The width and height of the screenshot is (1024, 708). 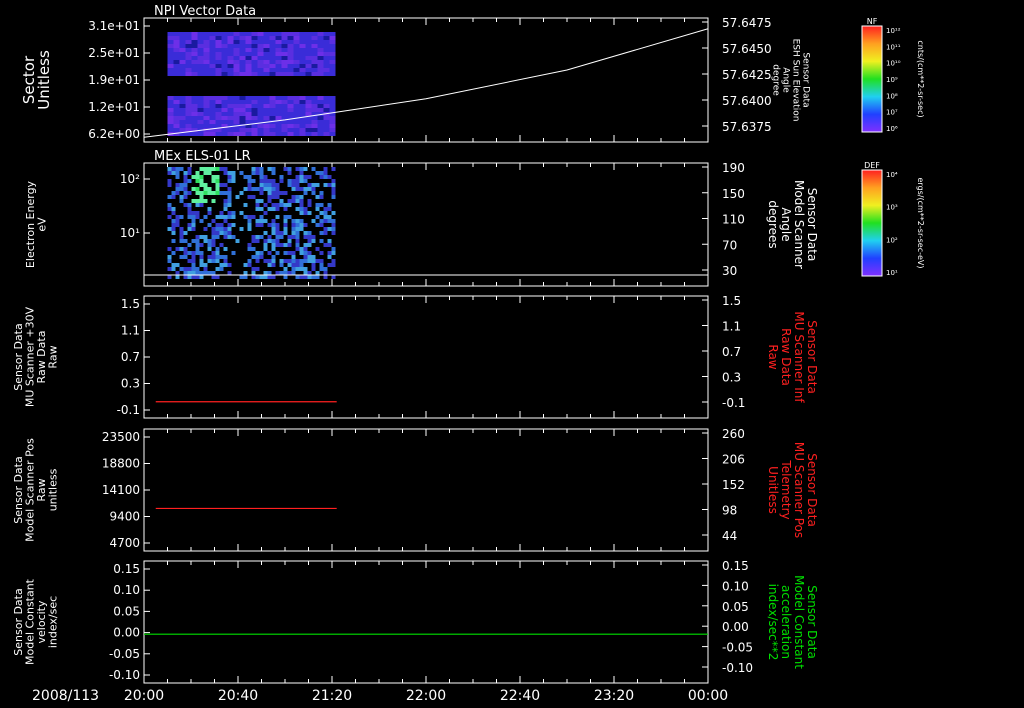 What do you see at coordinates (708, 696) in the screenshot?
I see `time-tick-label: 00:00` at bounding box center [708, 696].